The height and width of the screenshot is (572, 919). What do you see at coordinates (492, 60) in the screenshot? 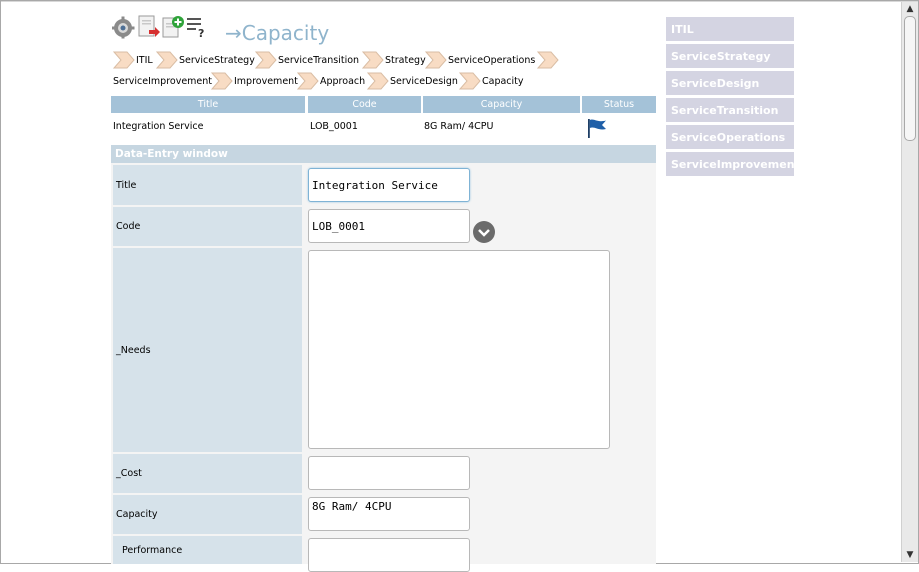
I see `breadcrumb-label: ServiceOperations` at bounding box center [492, 60].